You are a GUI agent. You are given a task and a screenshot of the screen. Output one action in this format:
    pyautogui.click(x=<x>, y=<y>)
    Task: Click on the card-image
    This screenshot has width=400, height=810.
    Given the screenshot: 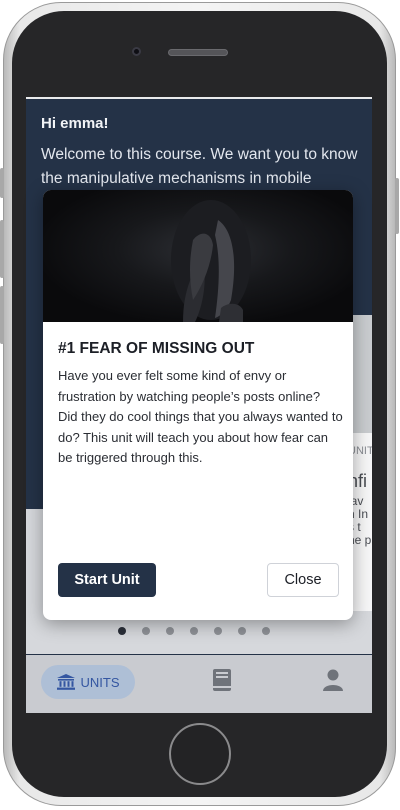 What is the action you would take?
    pyautogui.click(x=362, y=374)
    